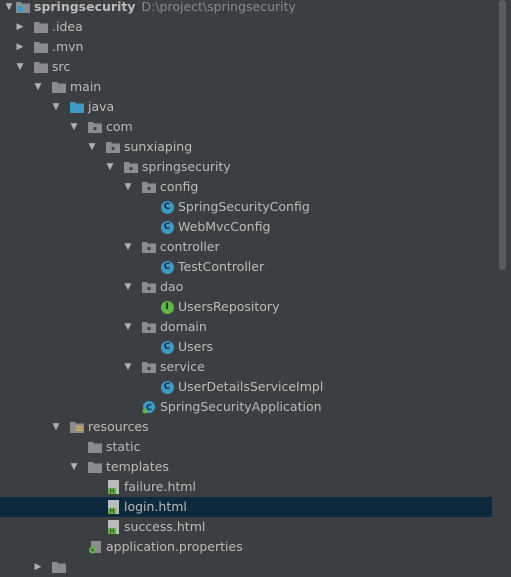 The image size is (511, 577). I want to click on tree-row-success-html: H success.html, so click(246, 527).